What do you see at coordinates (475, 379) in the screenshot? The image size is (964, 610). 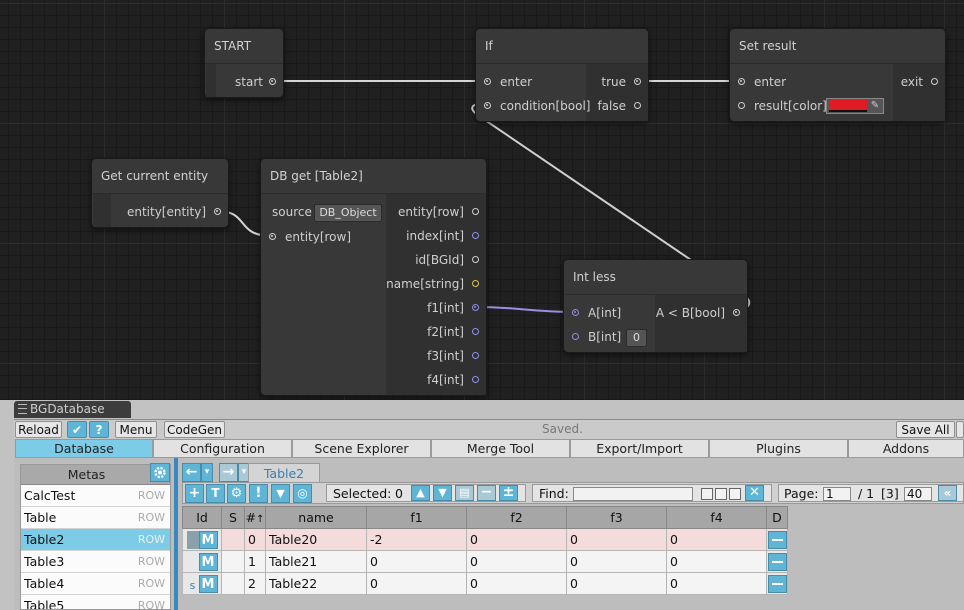 I see `f4-out-pin` at bounding box center [475, 379].